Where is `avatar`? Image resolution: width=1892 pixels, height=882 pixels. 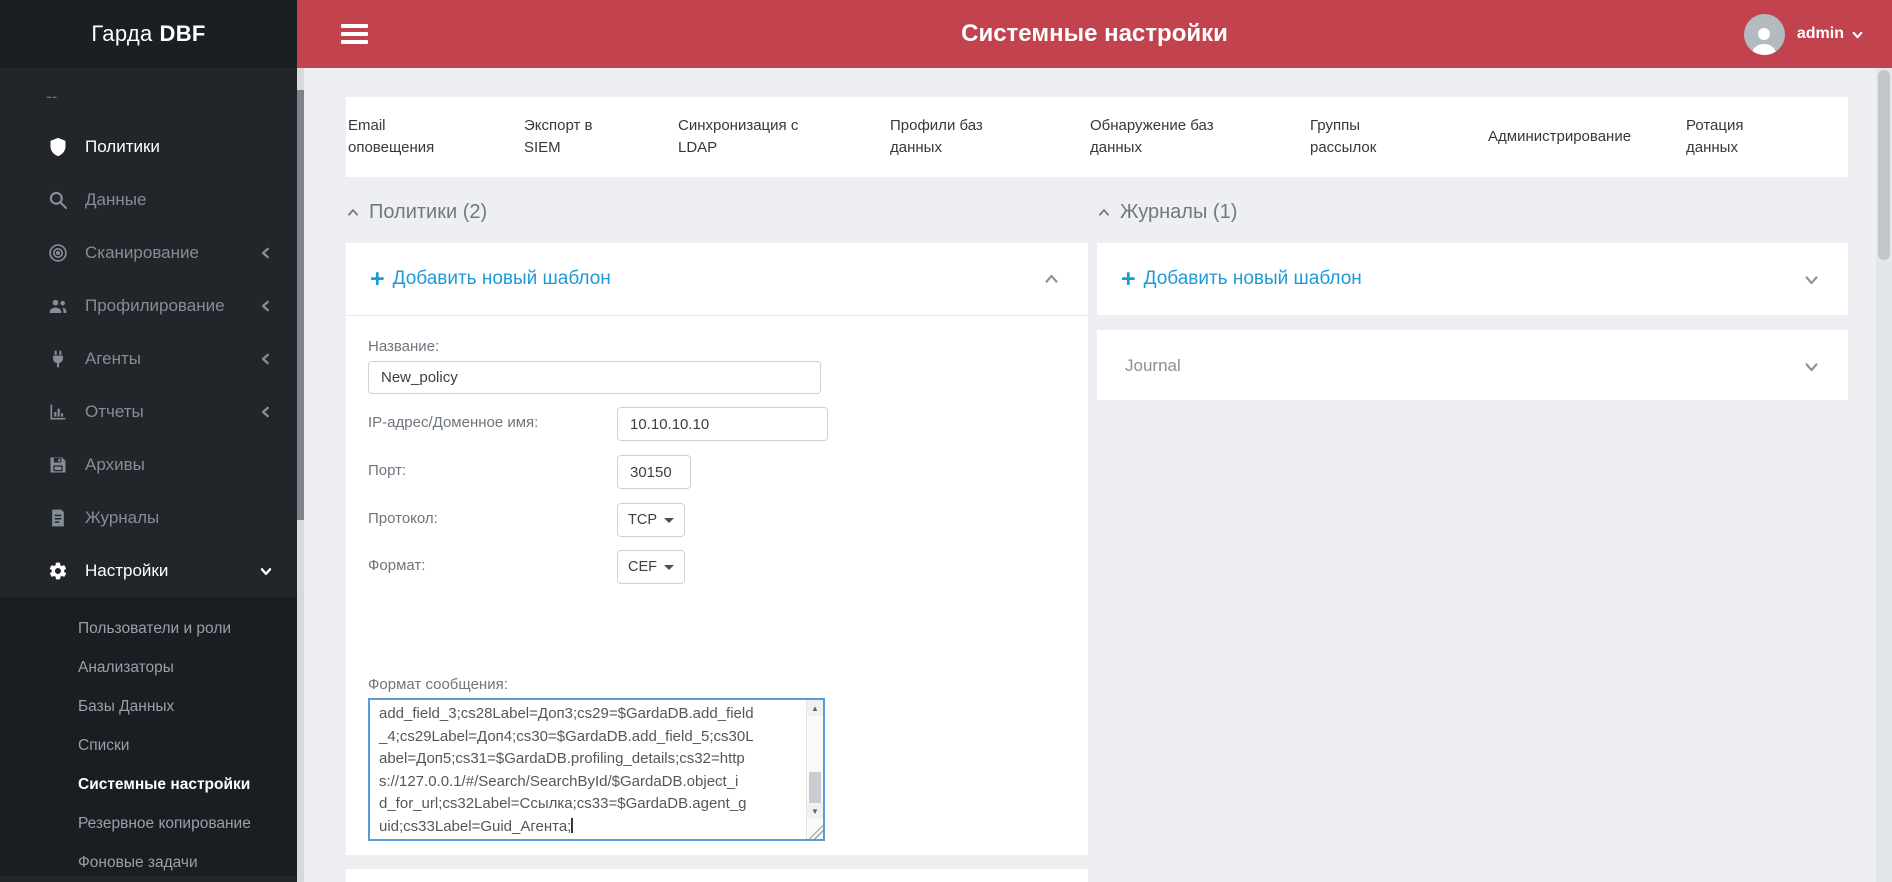
avatar is located at coordinates (1764, 34).